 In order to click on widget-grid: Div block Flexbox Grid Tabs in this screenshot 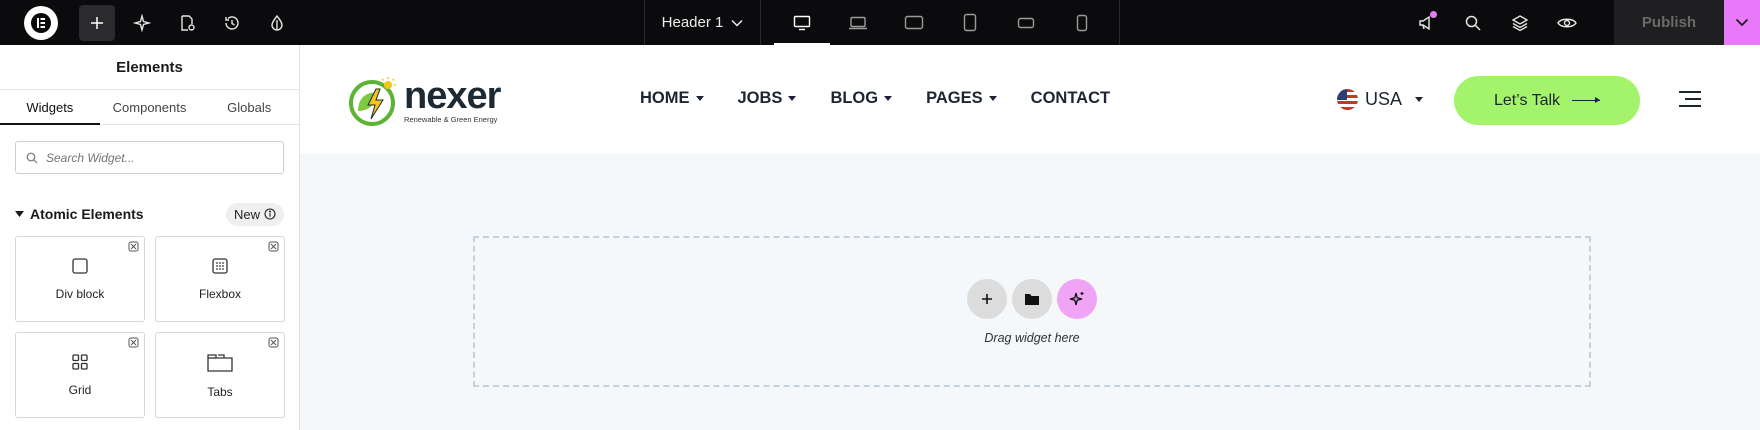, I will do `click(150, 327)`.